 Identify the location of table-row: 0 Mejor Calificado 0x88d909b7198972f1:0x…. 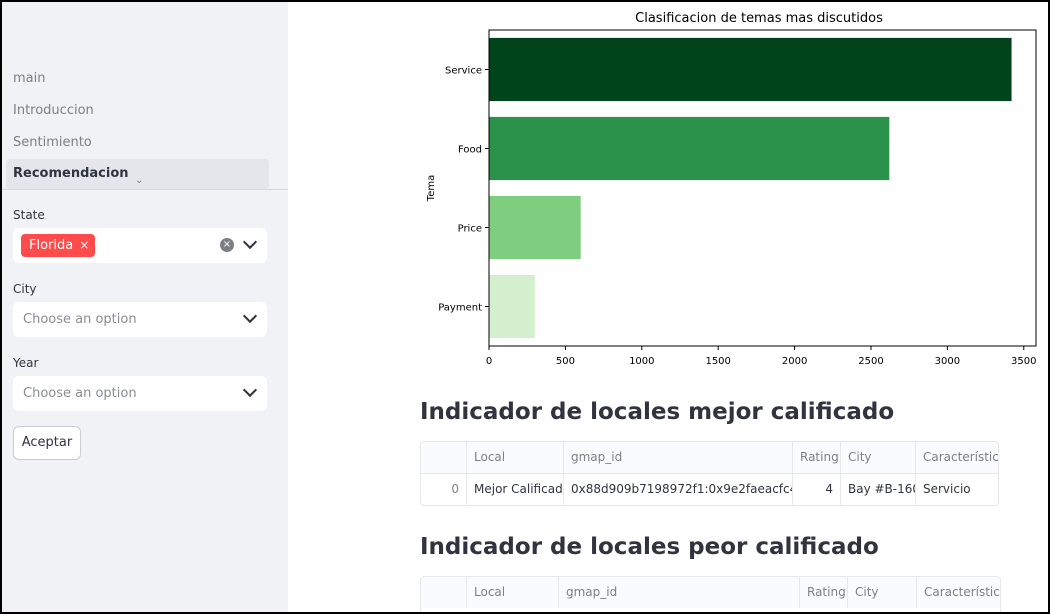
(709, 489).